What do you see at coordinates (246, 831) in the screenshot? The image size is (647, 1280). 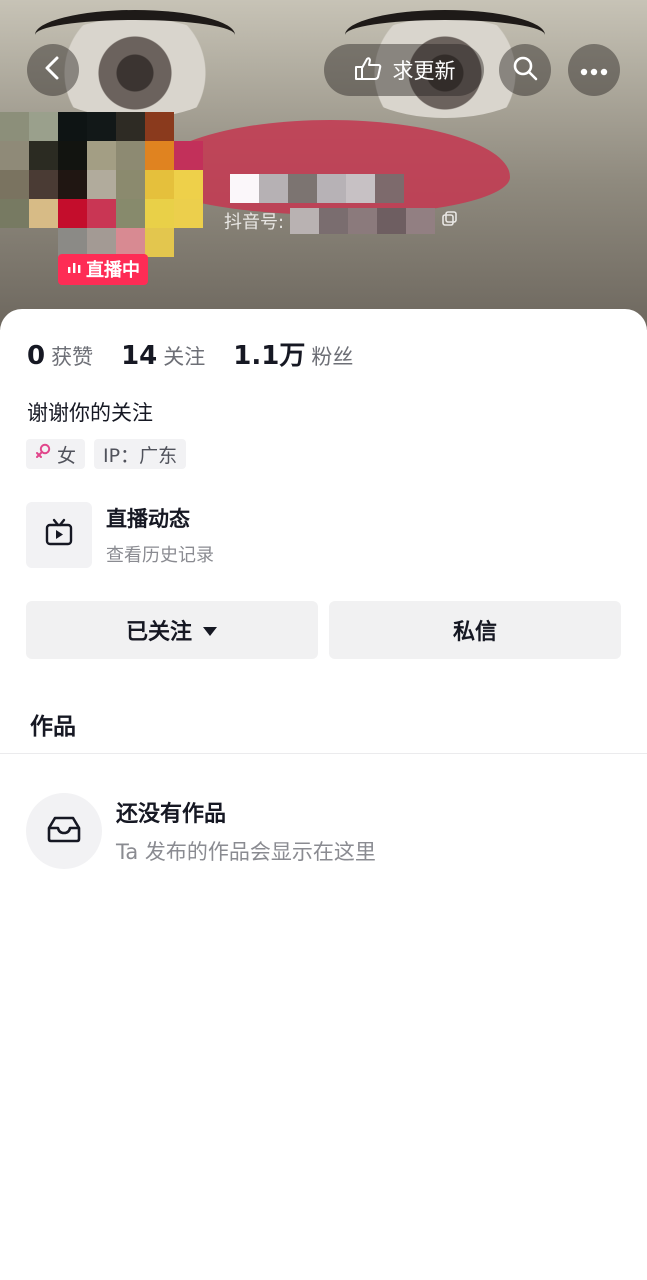 I see `empty-works-text: 还没有作品 Ta 发布的作品会显示在这里` at bounding box center [246, 831].